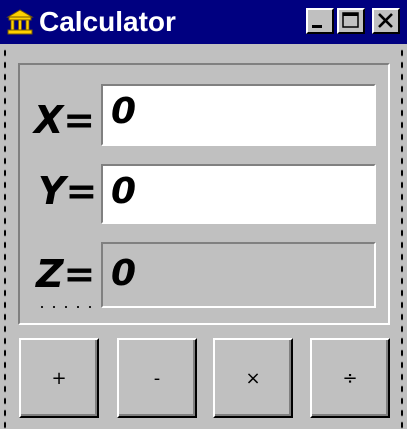  I want to click on window-title: Calculator, so click(107, 21).